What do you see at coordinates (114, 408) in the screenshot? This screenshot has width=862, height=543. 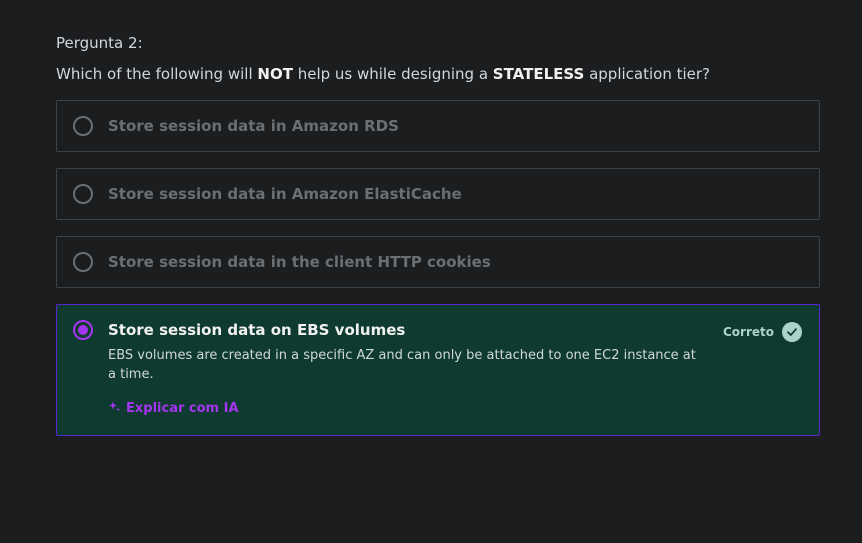 I see `sparkle-icon` at bounding box center [114, 408].